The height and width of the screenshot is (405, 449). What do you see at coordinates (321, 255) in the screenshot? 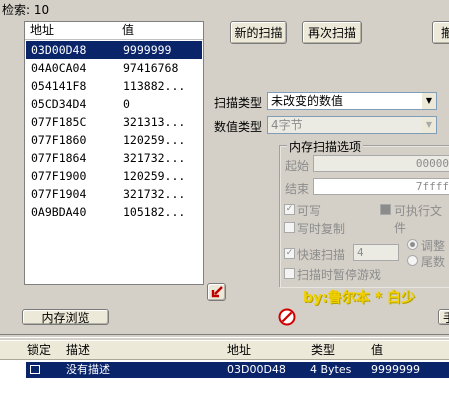
I see `fast-scan-label: 快速扫描` at bounding box center [321, 255].